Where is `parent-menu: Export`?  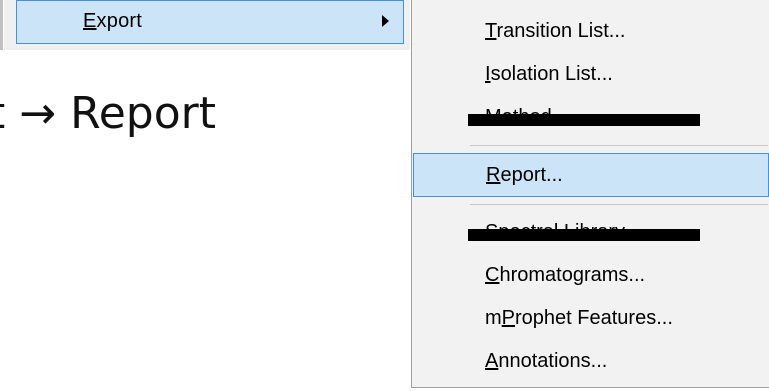 parent-menu: Export is located at coordinates (205, 25).